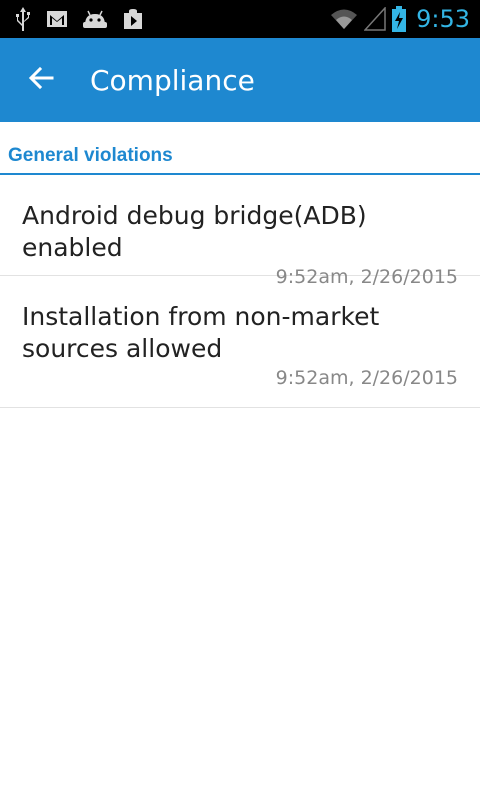 Image resolution: width=480 pixels, height=800 pixels. Describe the element at coordinates (375, 19) in the screenshot. I see `no-signal-icon` at that location.